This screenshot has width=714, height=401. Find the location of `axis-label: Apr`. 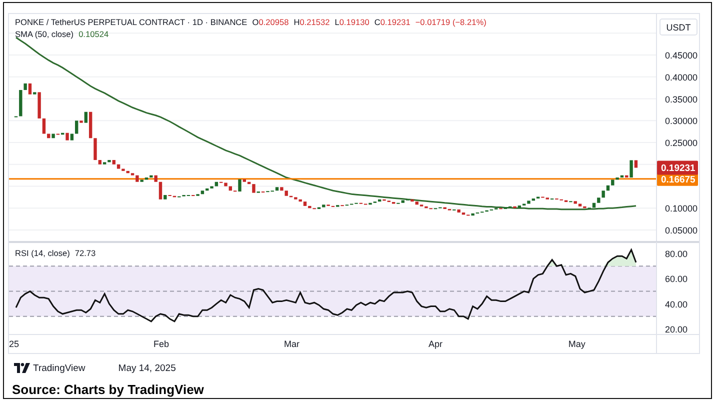

axis-label: Apr is located at coordinates (435, 344).